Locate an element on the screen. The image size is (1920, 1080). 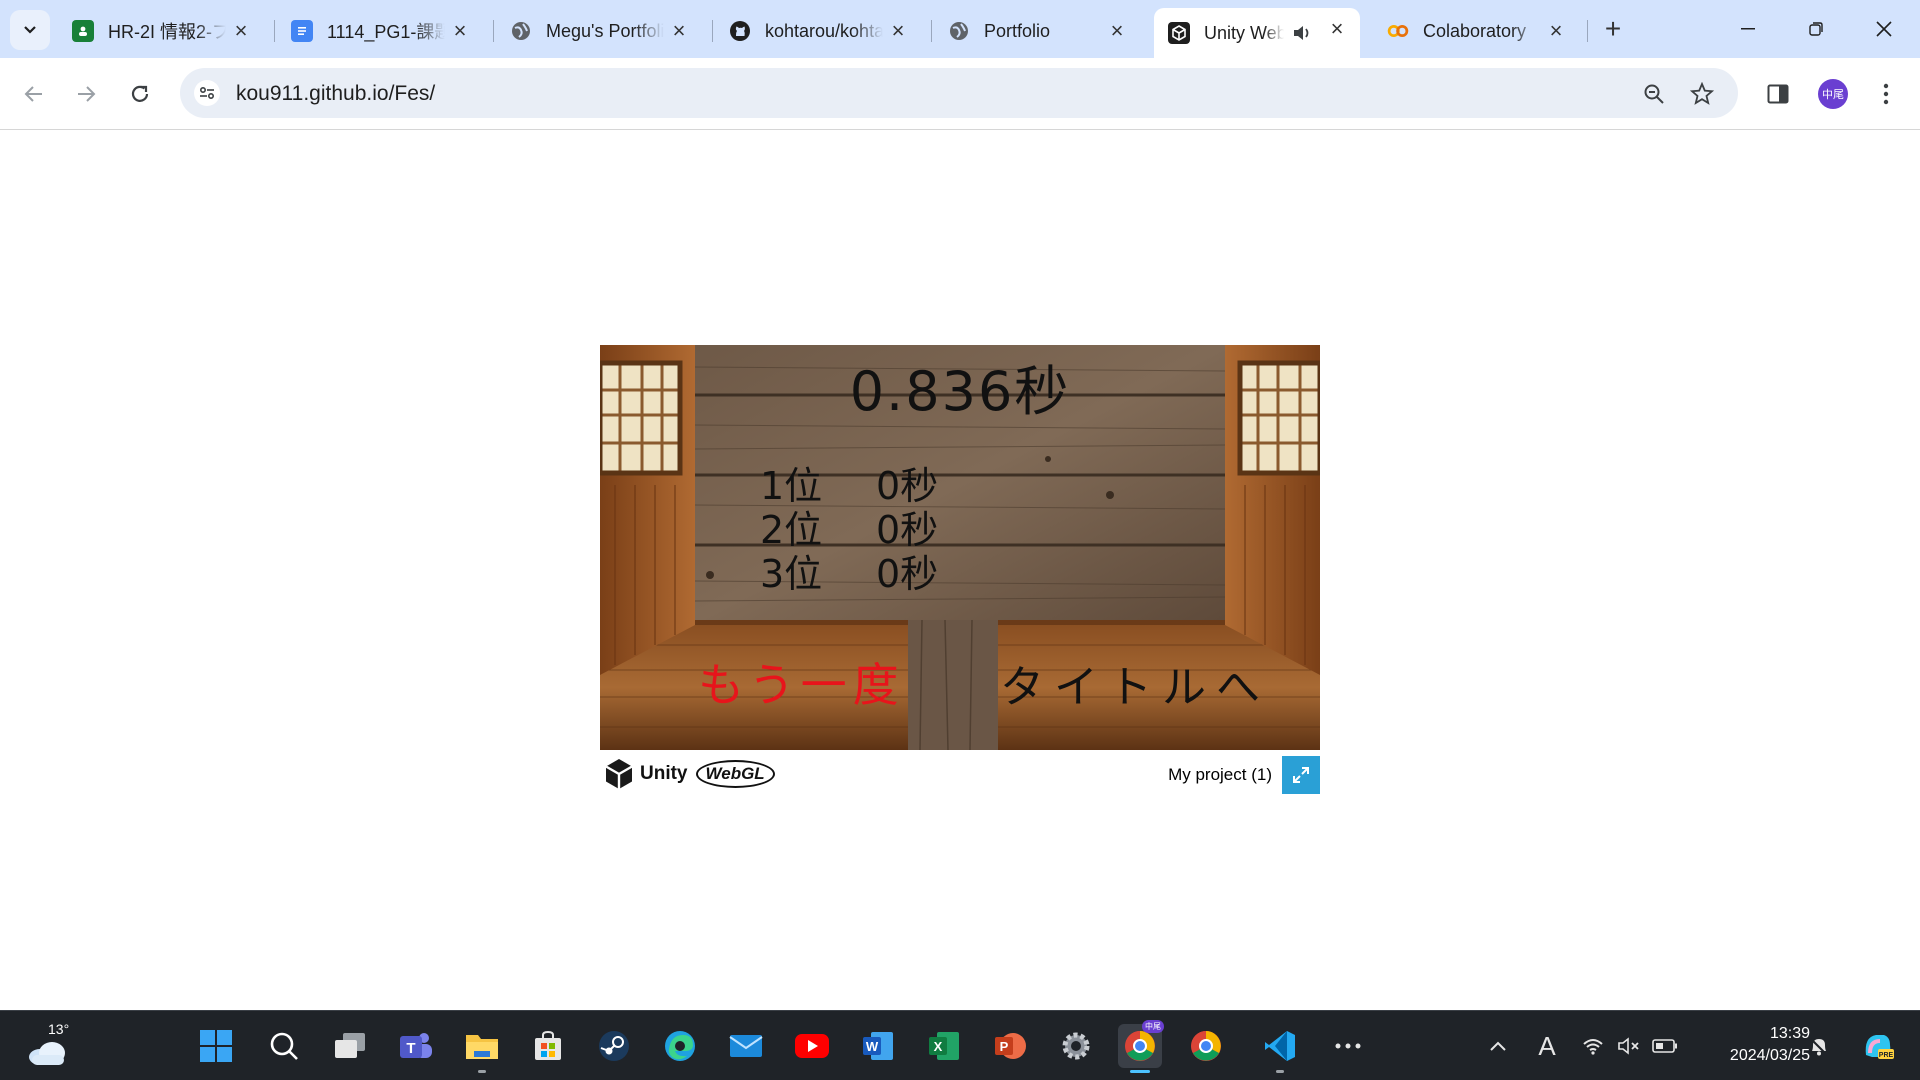
weather-widget: 13° is located at coordinates (50, 1046).